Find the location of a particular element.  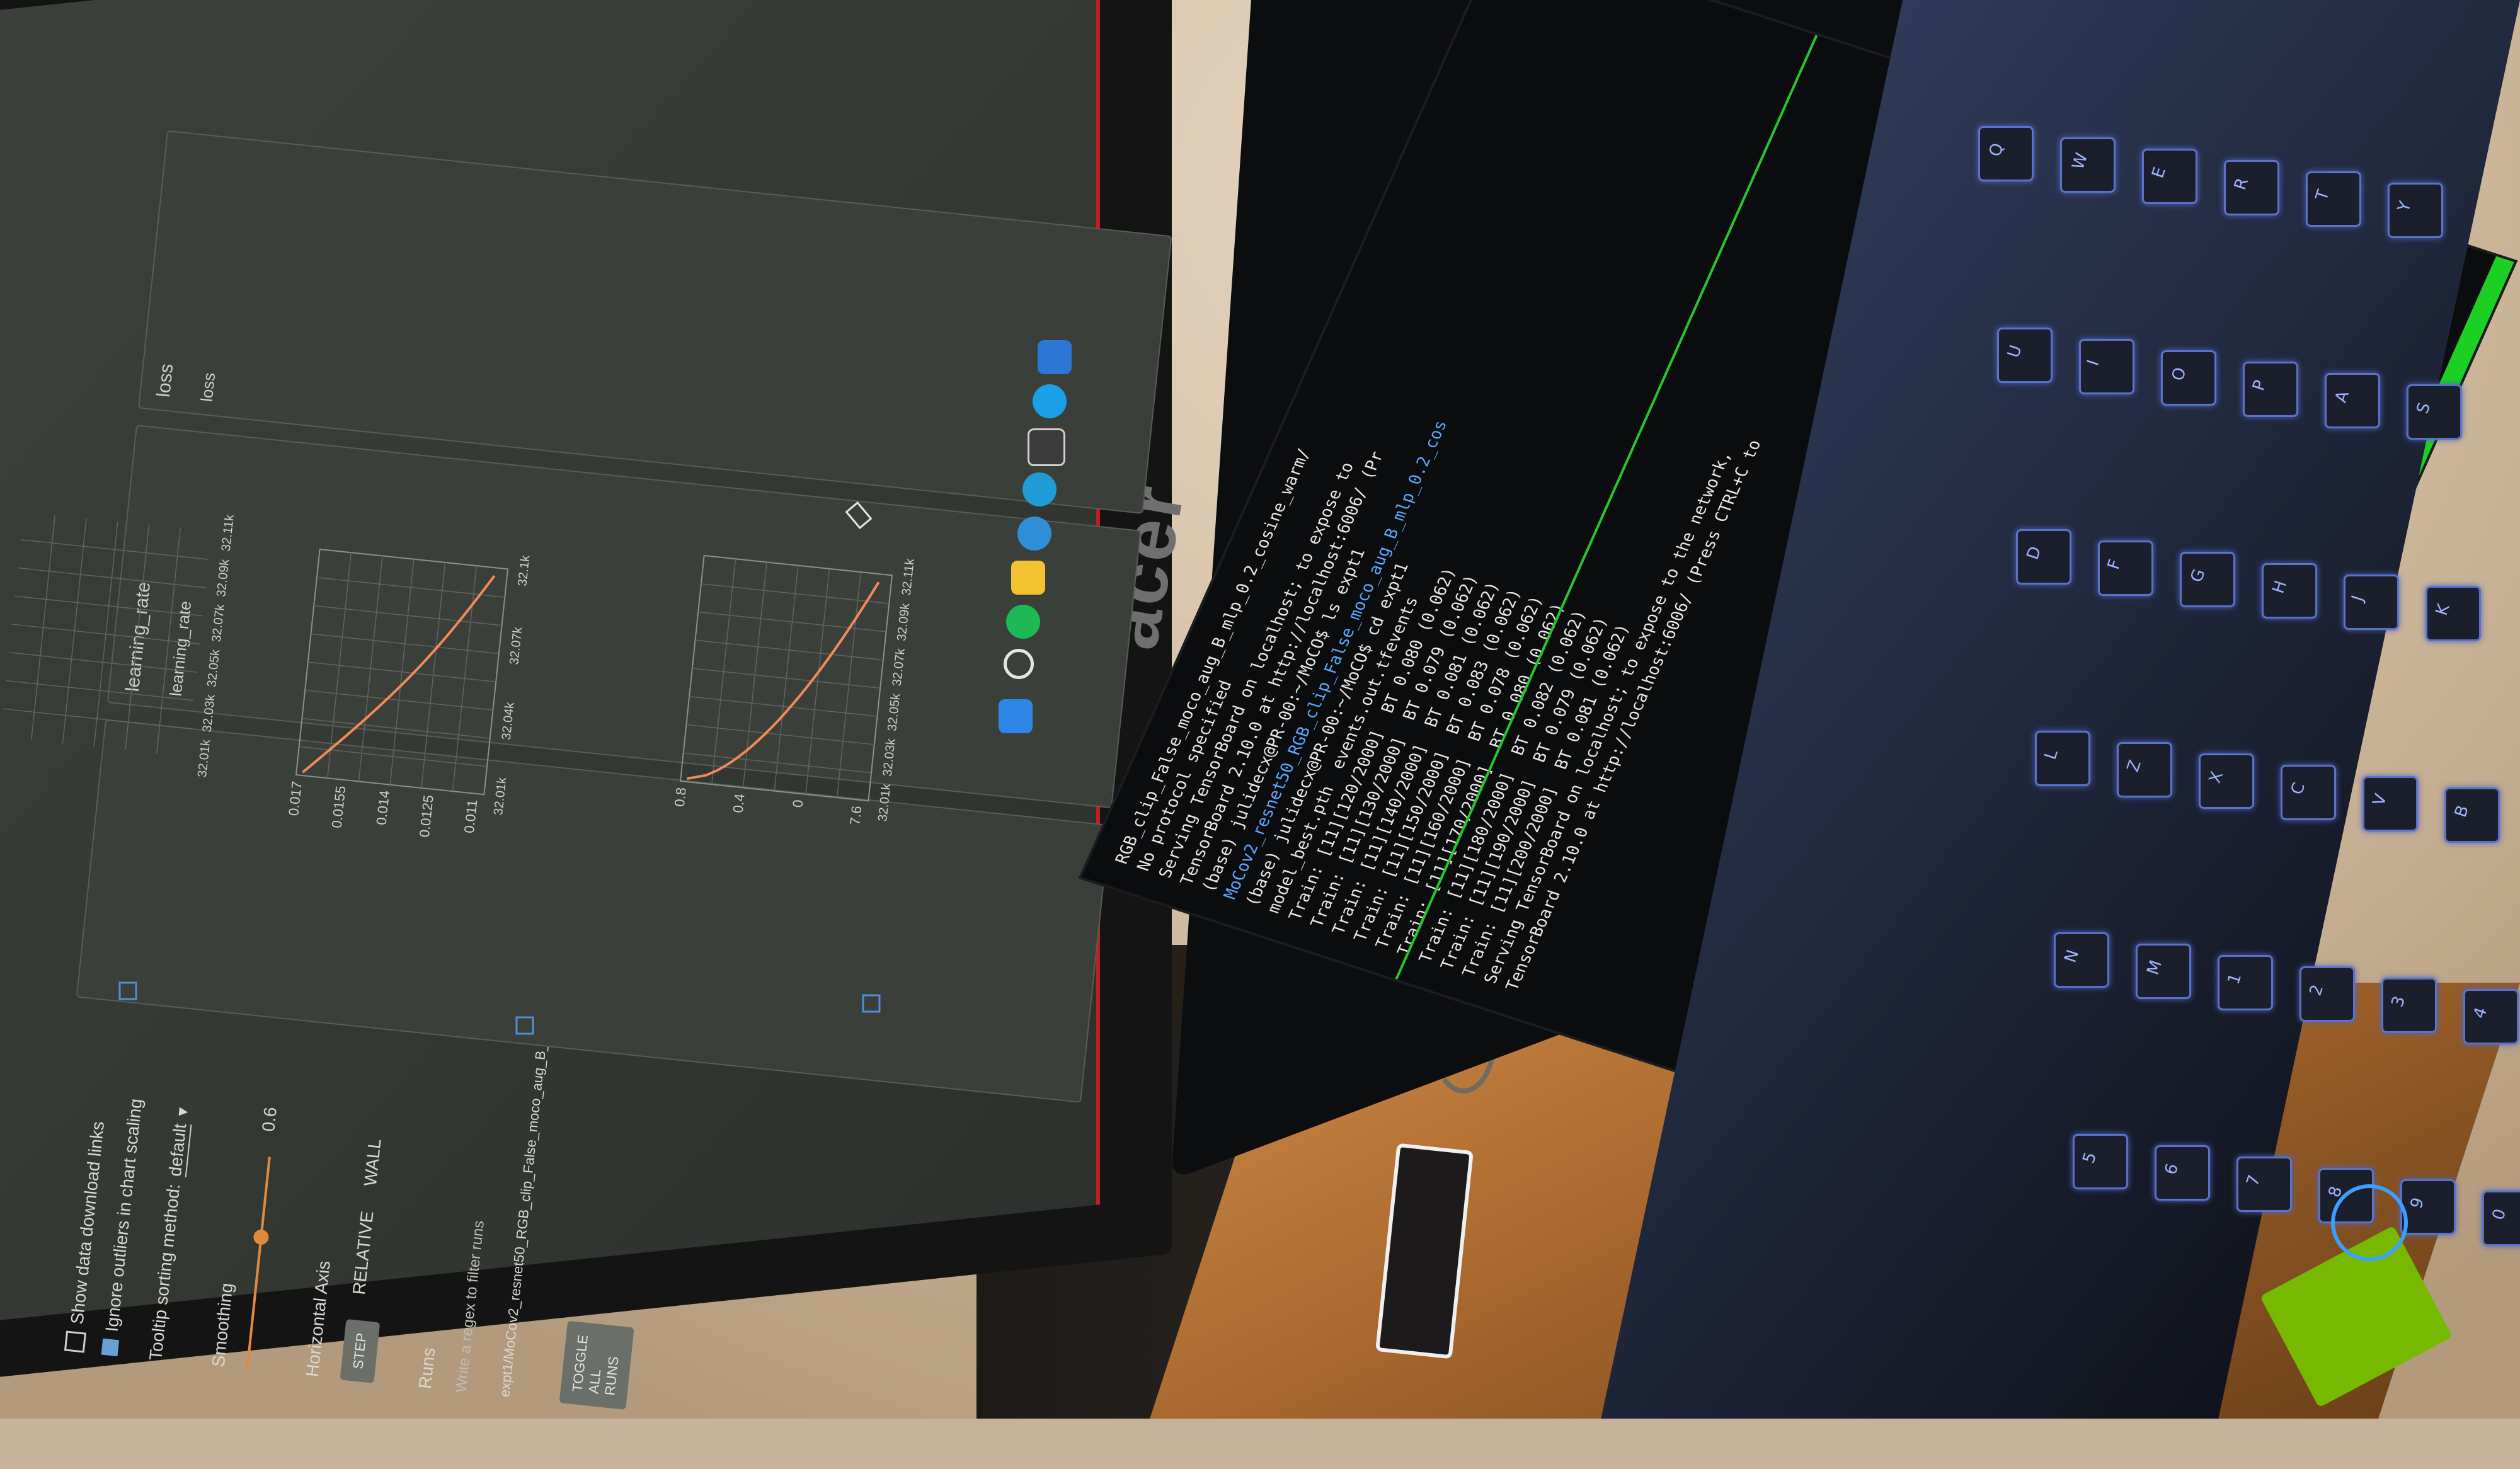

key-6: 6 is located at coordinates (2182, 1173).